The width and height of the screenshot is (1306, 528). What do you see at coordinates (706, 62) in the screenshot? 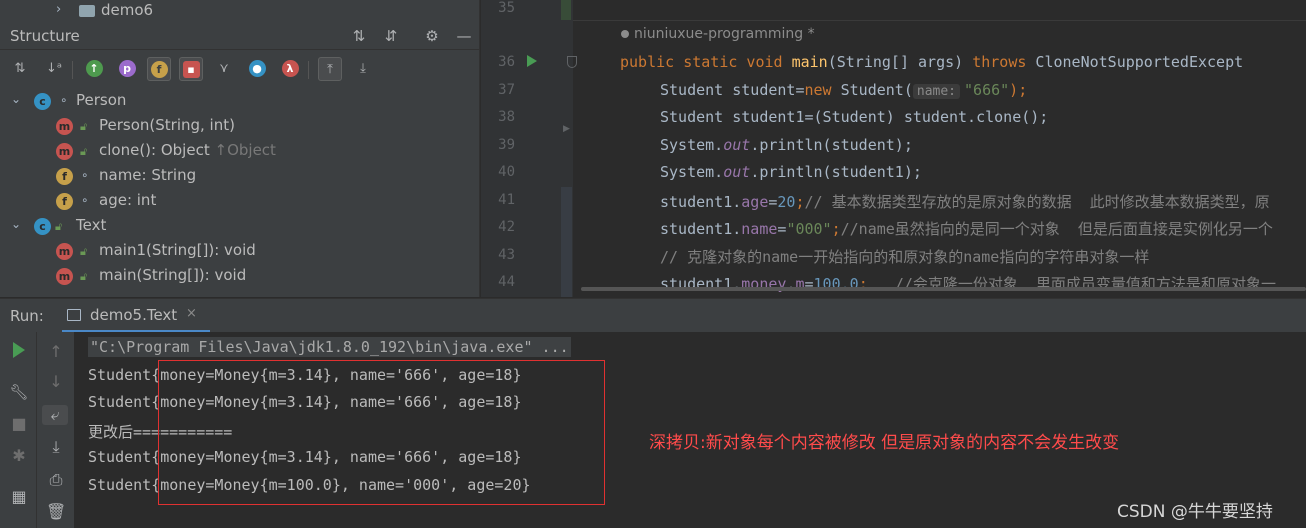
I see `keyword: public static void` at bounding box center [706, 62].